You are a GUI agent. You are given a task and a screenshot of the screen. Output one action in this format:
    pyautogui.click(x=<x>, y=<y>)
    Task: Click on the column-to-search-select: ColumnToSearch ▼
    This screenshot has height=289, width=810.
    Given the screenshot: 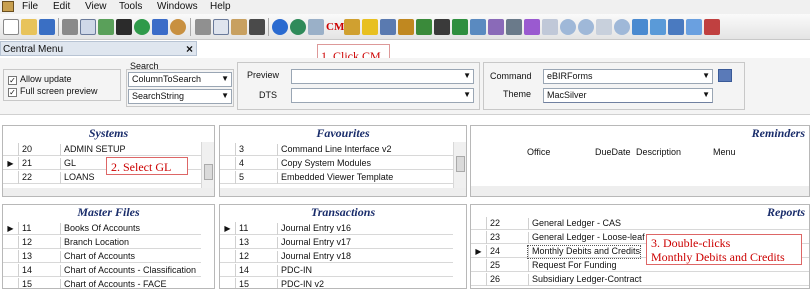 What is the action you would take?
    pyautogui.click(x=180, y=79)
    